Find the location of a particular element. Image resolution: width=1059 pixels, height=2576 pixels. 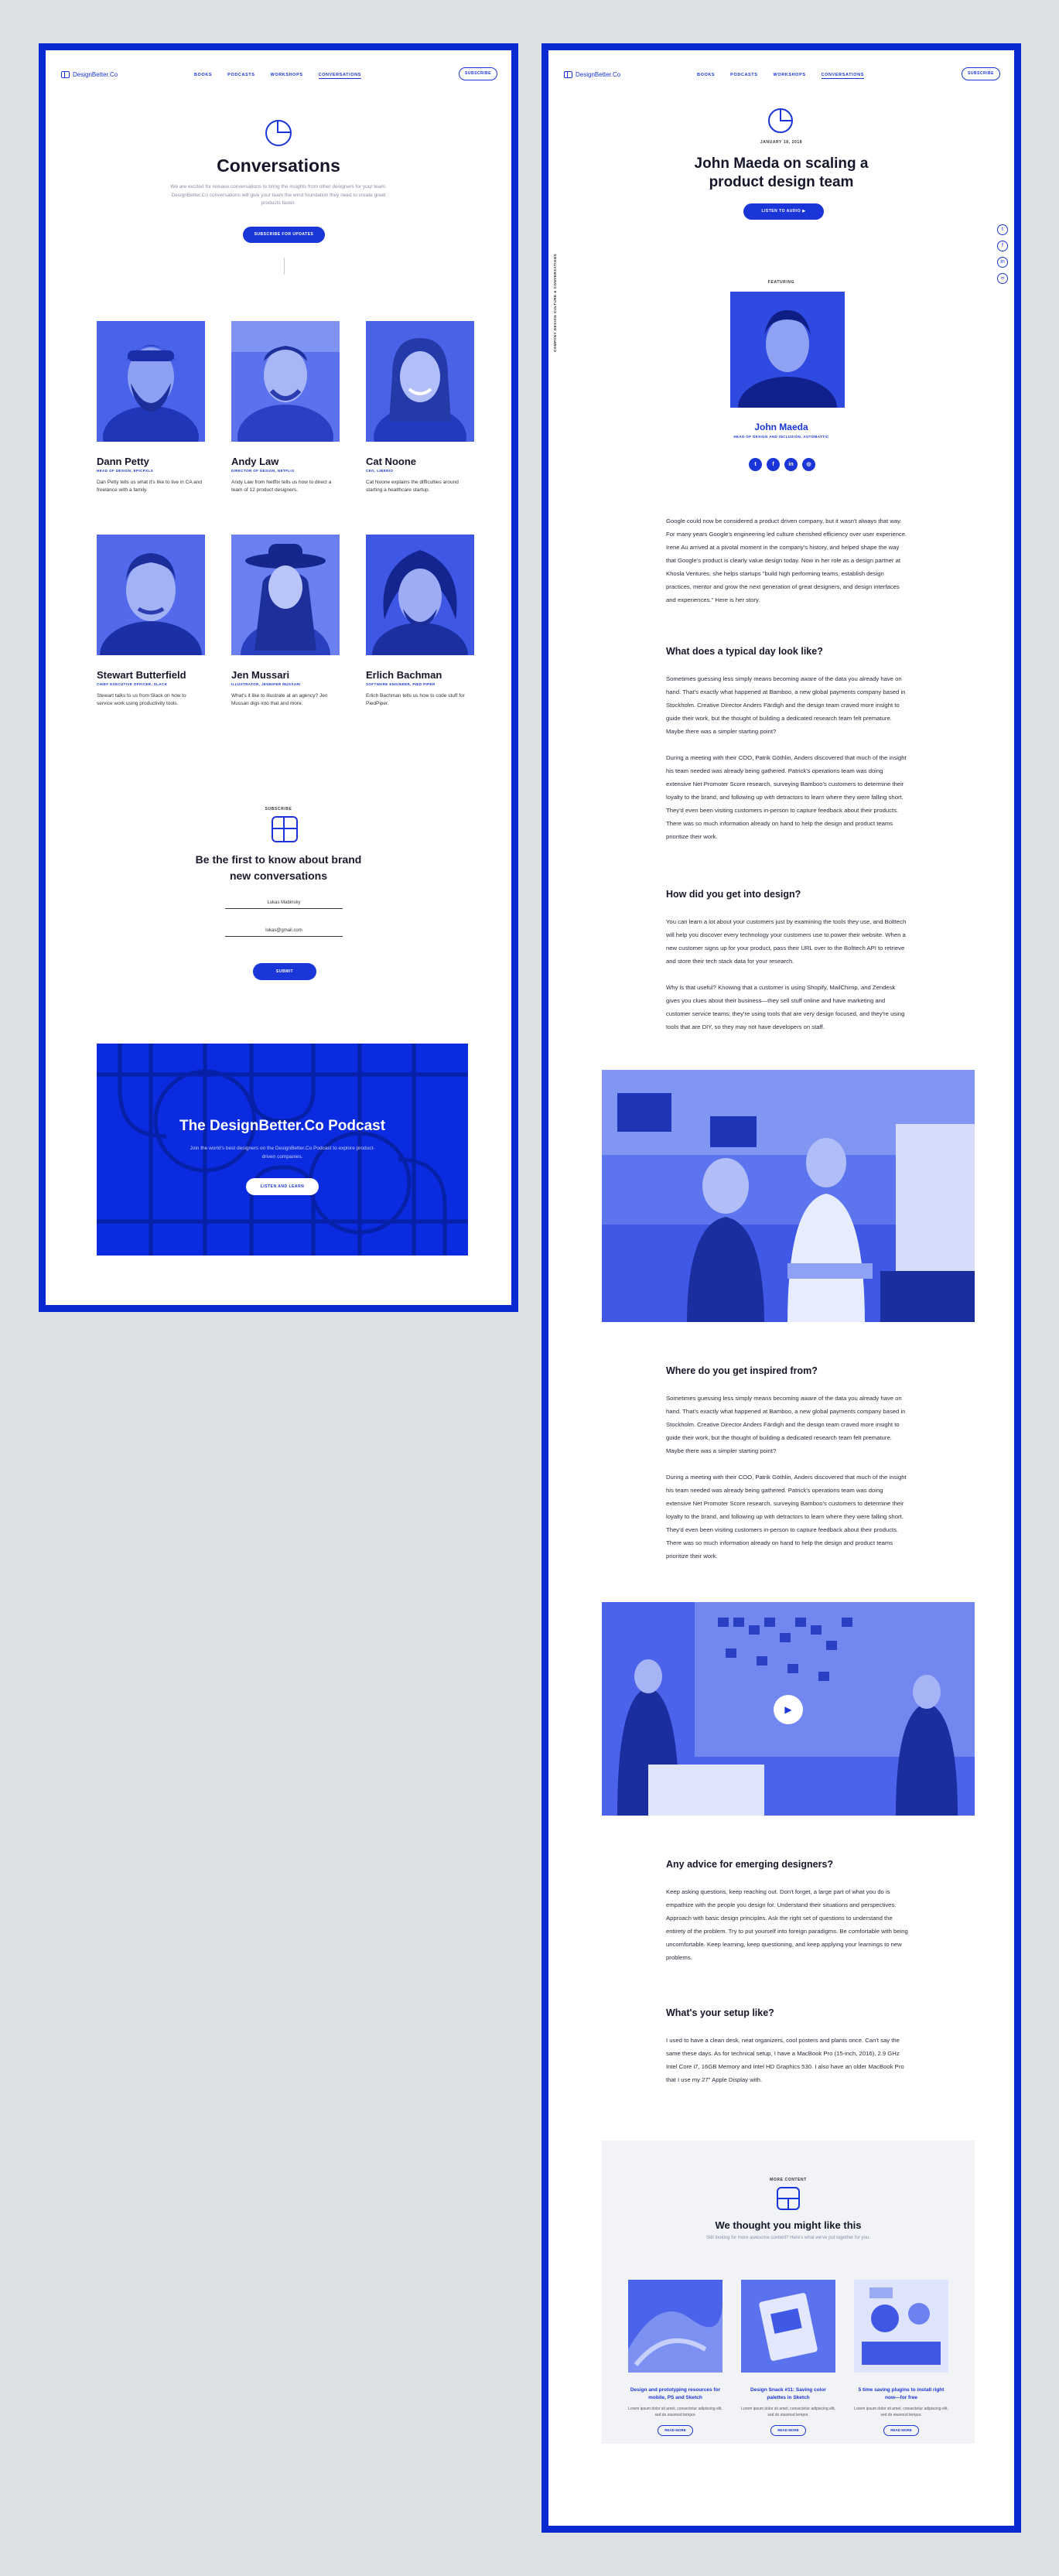

name-input: Lukas Mabinsky is located at coordinates (284, 903).